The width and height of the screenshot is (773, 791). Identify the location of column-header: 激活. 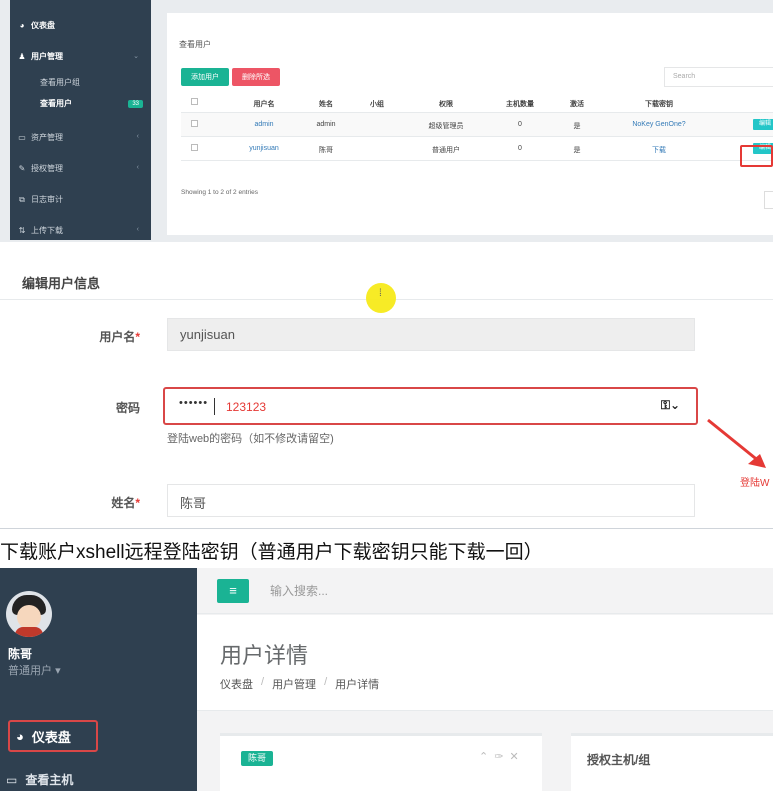
(577, 104).